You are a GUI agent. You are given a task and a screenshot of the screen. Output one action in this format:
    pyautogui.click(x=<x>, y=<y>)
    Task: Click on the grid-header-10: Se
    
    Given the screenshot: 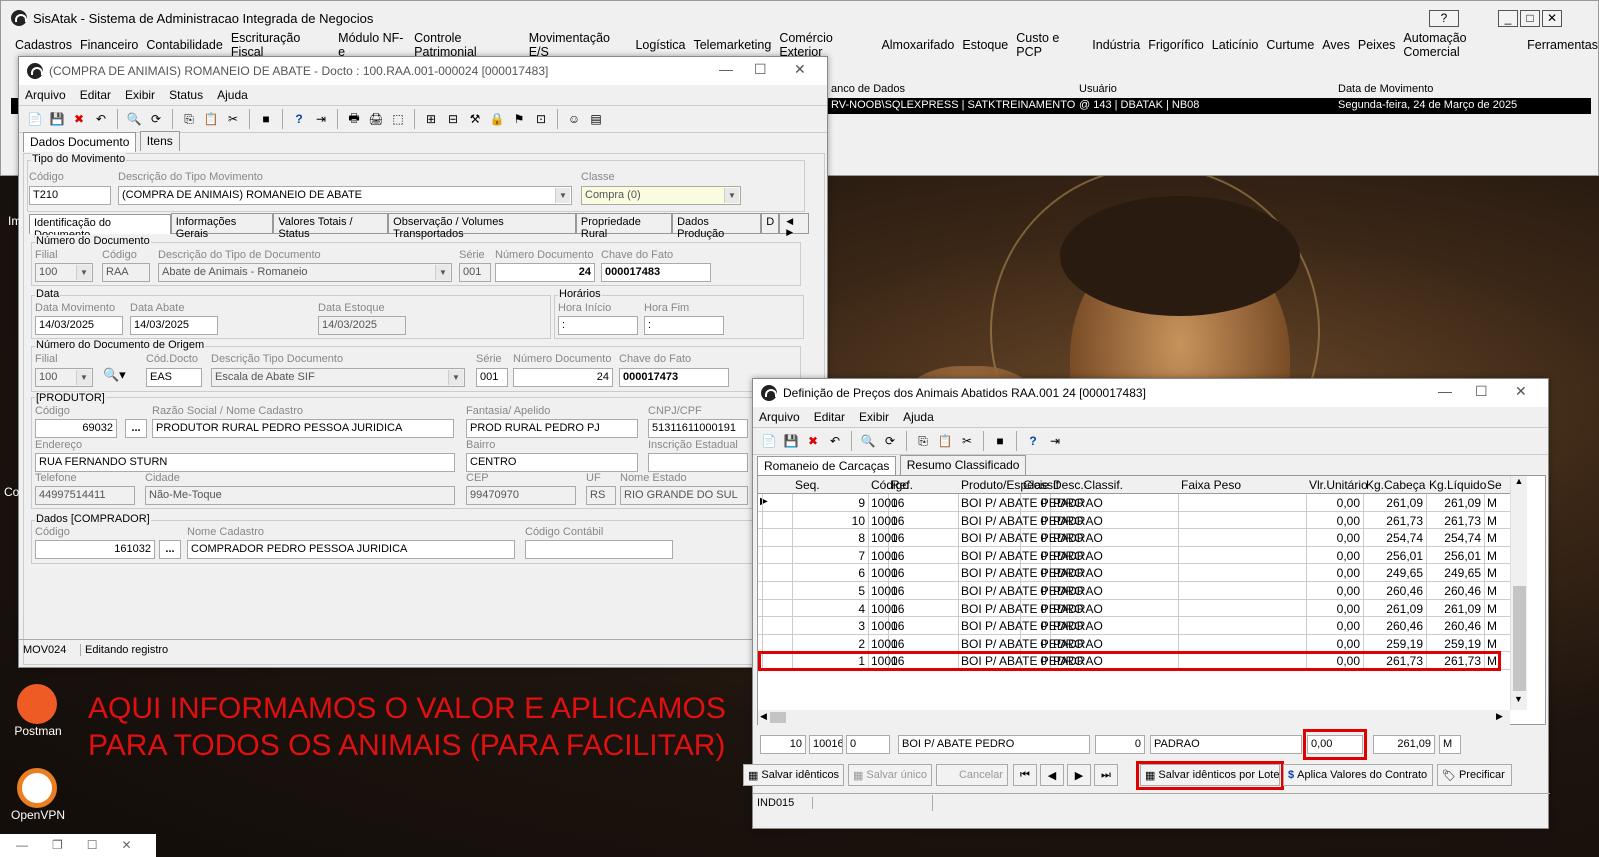 What is the action you would take?
    pyautogui.click(x=1494, y=485)
    